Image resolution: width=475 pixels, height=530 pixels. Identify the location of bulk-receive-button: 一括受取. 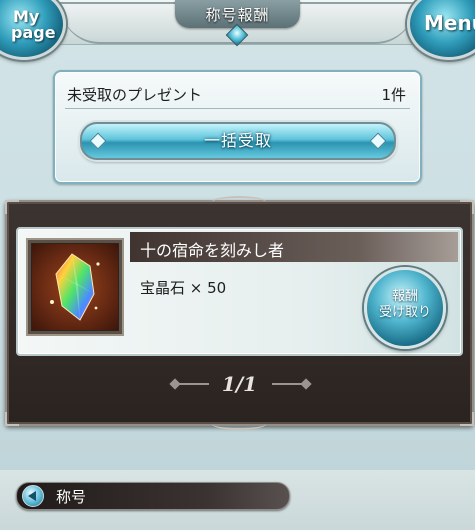
(238, 141).